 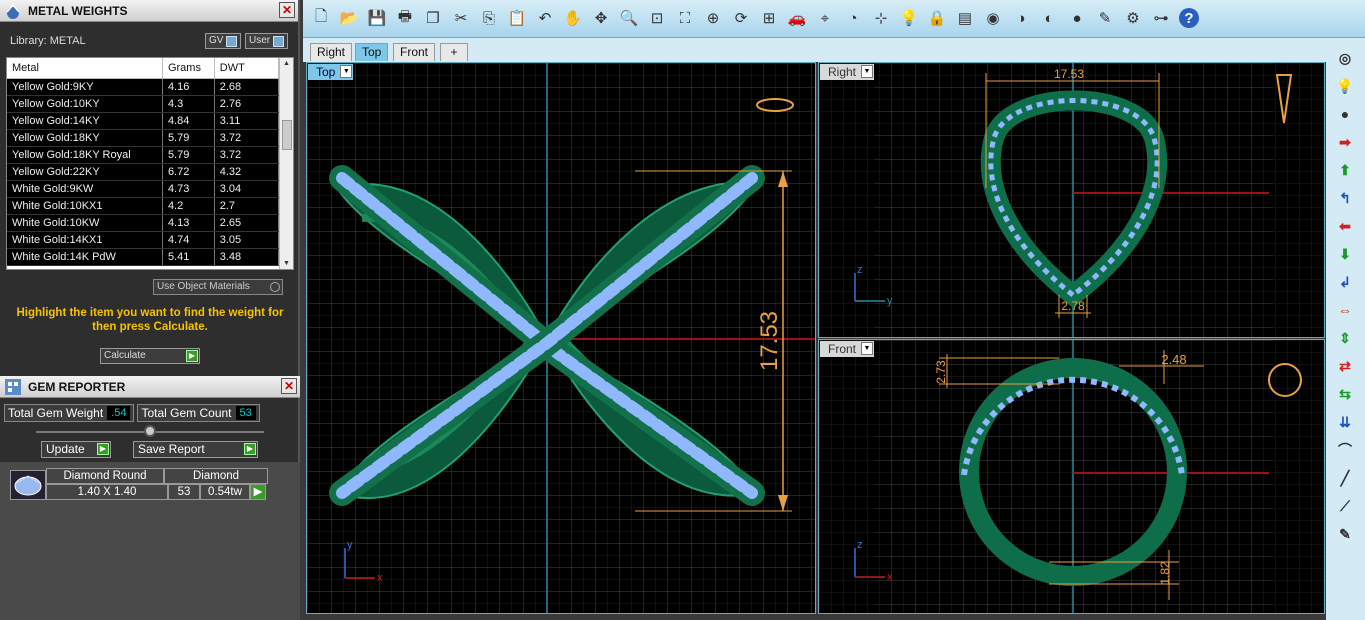 What do you see at coordinates (286, 63) in the screenshot?
I see `scroll-up-icon: ▲` at bounding box center [286, 63].